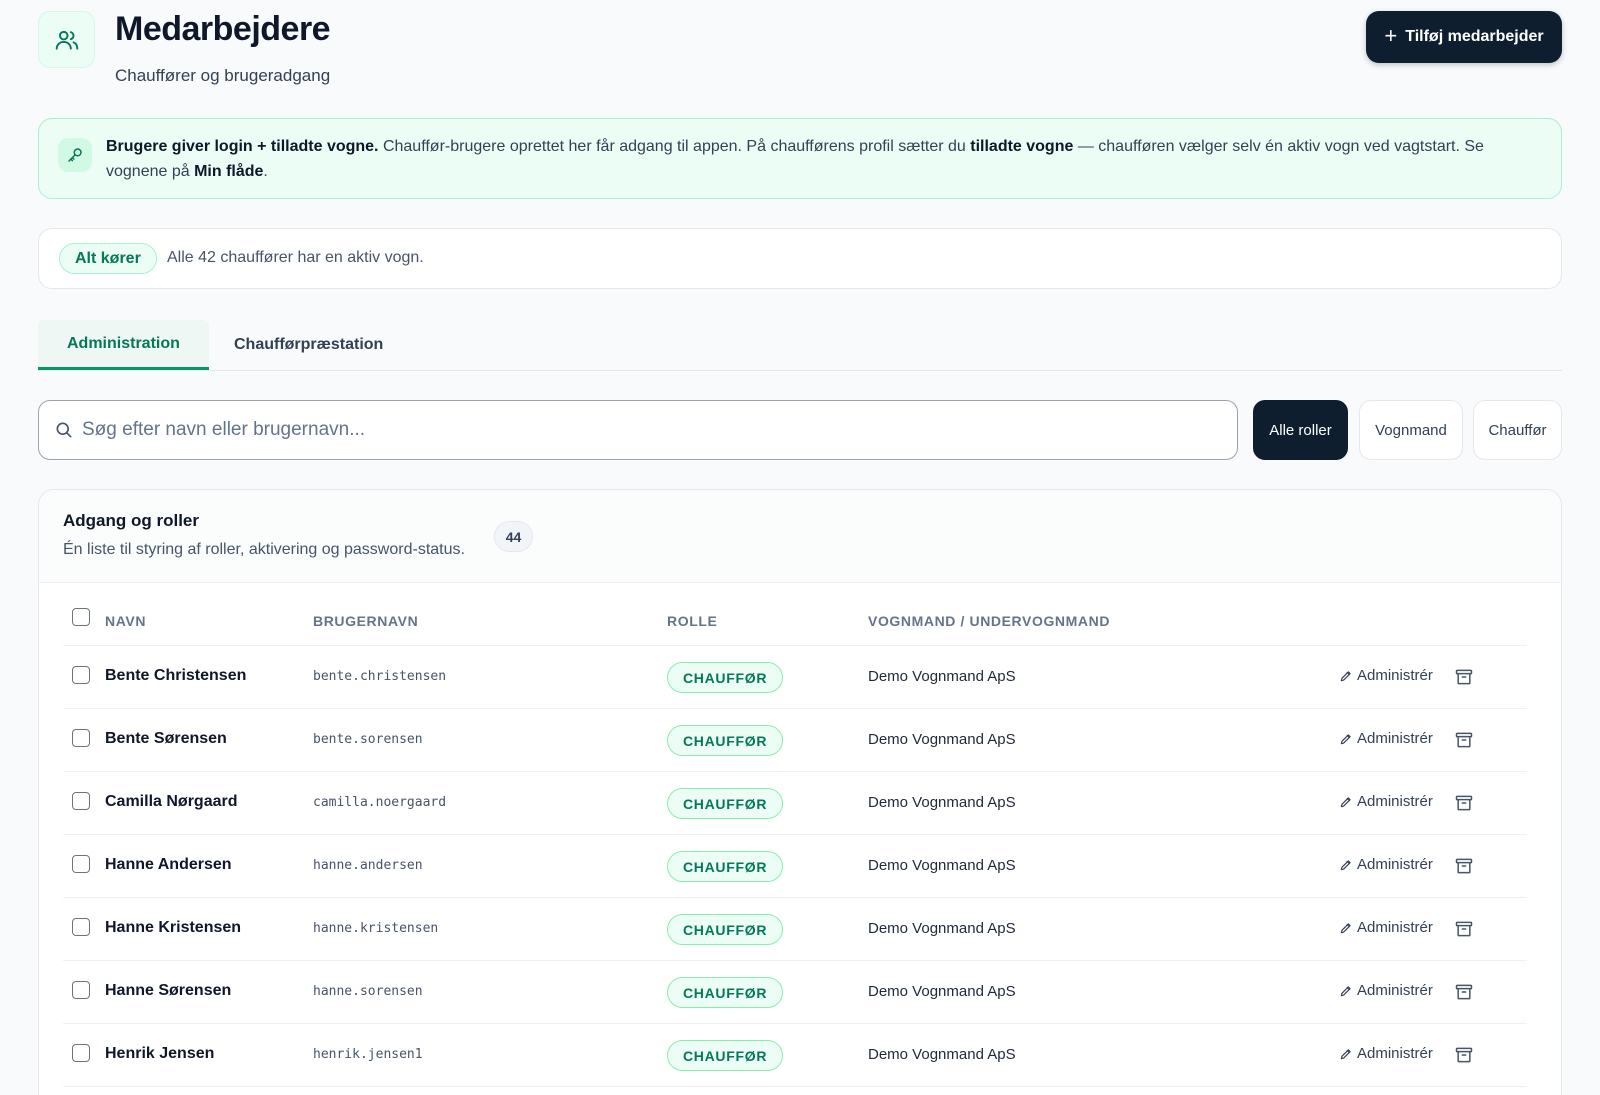 The image size is (1600, 1095). I want to click on employee-name: Hanne Andersen, so click(168, 864).